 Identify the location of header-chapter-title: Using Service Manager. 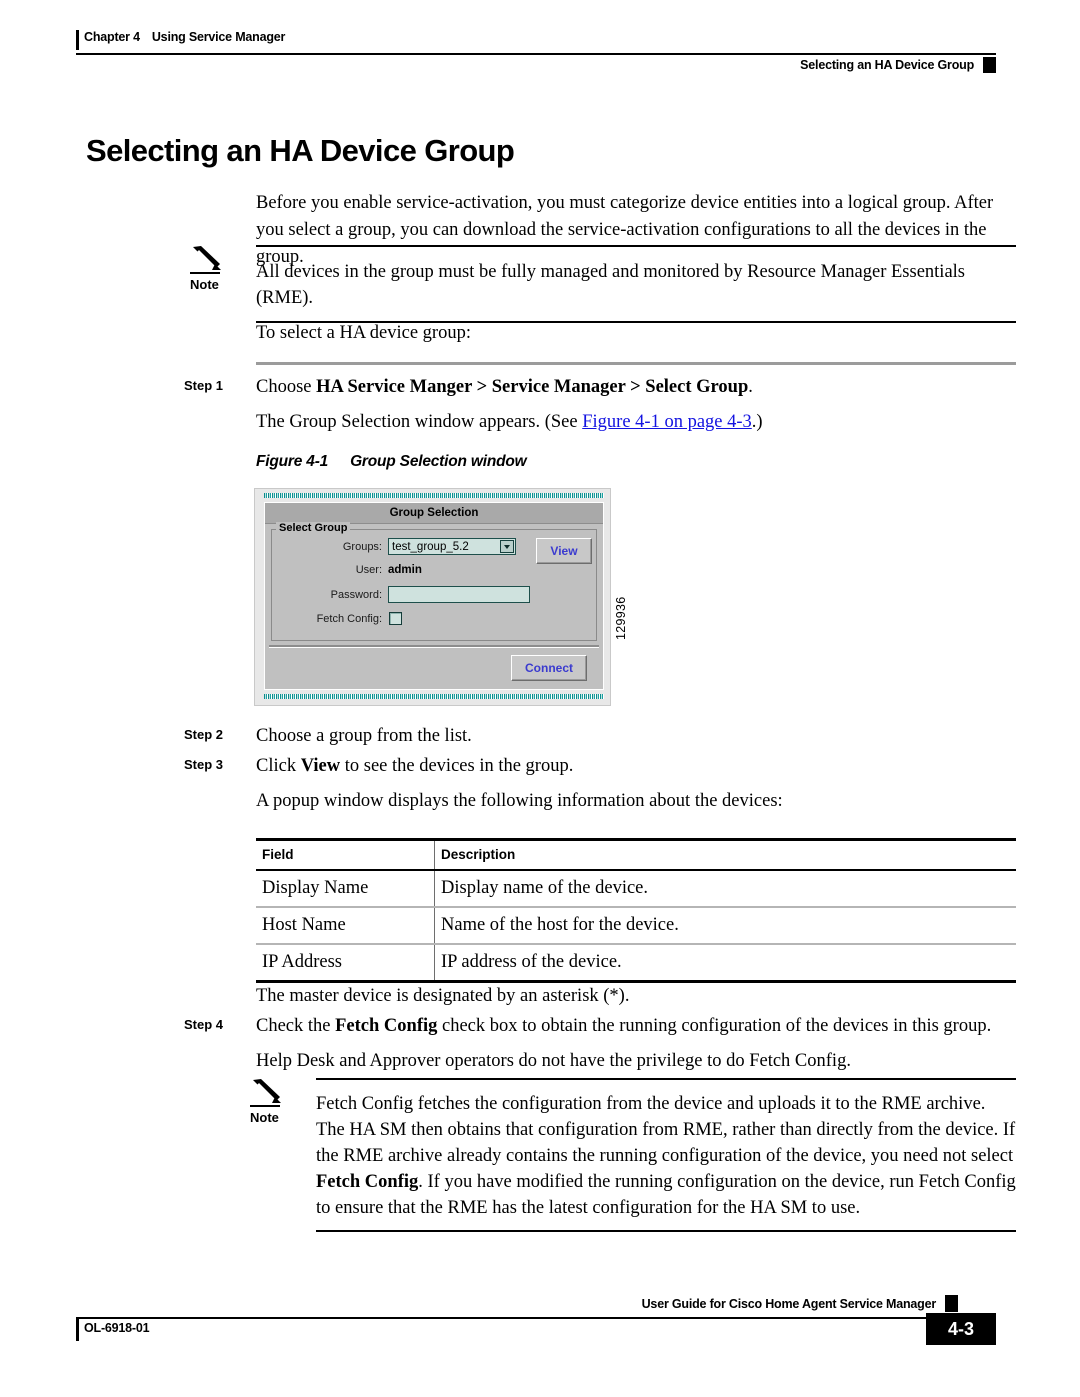
(218, 37).